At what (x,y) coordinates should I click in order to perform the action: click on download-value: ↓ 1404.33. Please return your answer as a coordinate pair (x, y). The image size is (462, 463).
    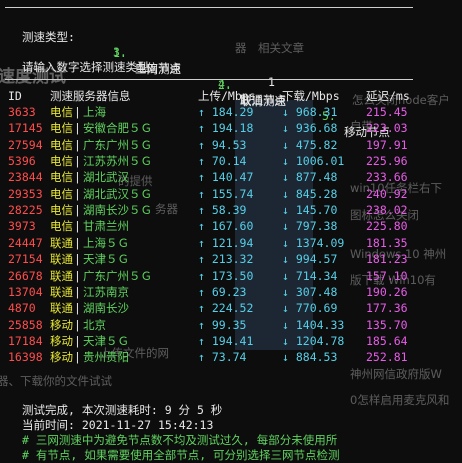
    Looking at the image, I should click on (313, 324).